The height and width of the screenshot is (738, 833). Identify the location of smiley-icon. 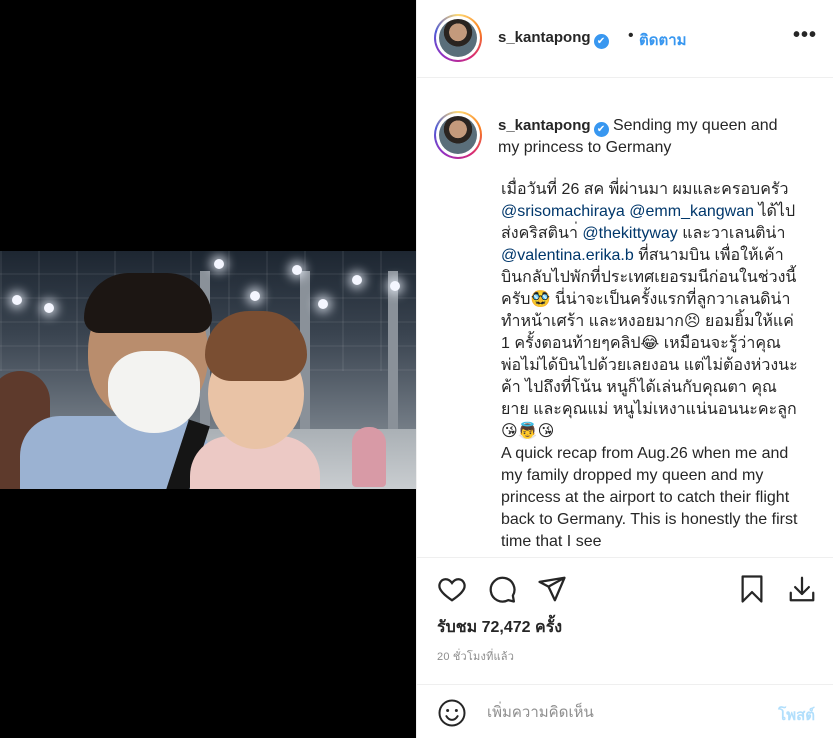
(452, 713).